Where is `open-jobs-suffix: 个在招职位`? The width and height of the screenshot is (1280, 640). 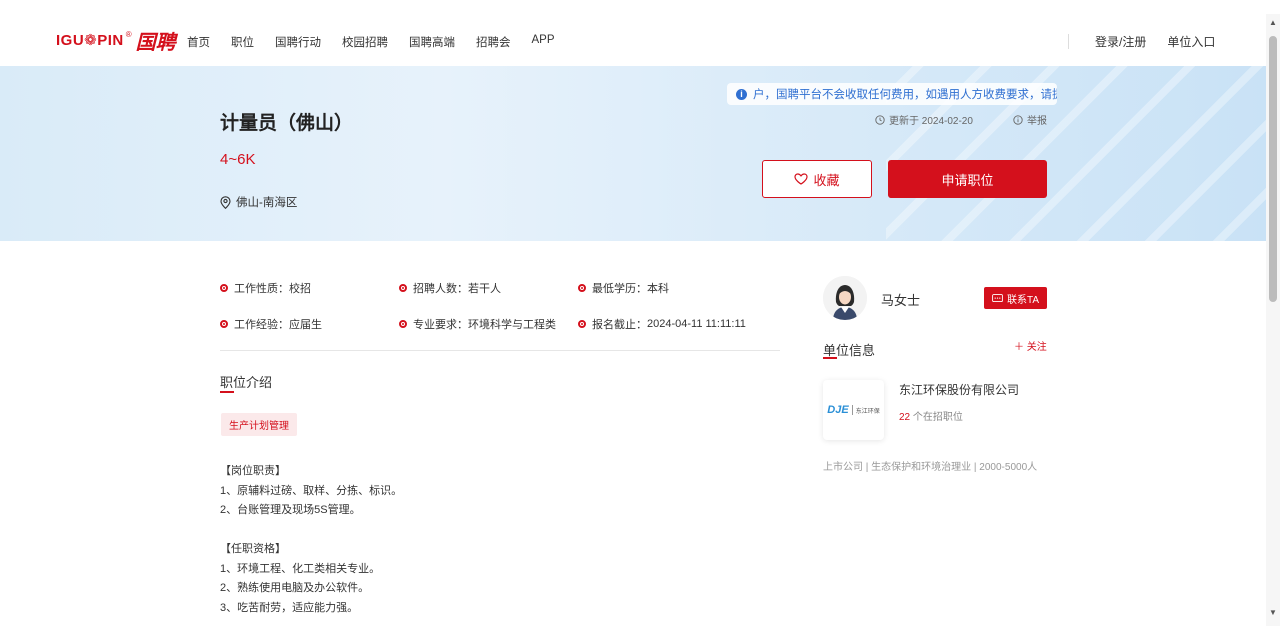 open-jobs-suffix: 个在招职位 is located at coordinates (936, 417).